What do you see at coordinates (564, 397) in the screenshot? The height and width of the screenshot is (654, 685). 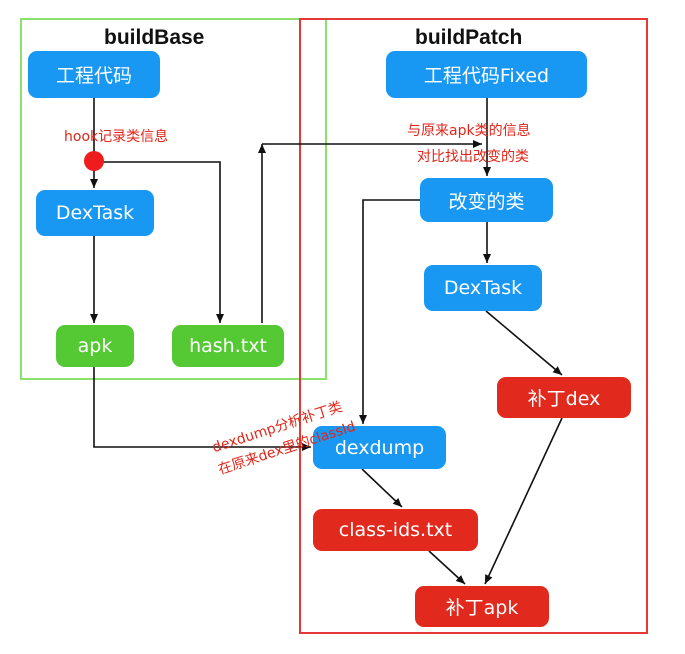 I see `patch-dex-node: 补丁dex` at bounding box center [564, 397].